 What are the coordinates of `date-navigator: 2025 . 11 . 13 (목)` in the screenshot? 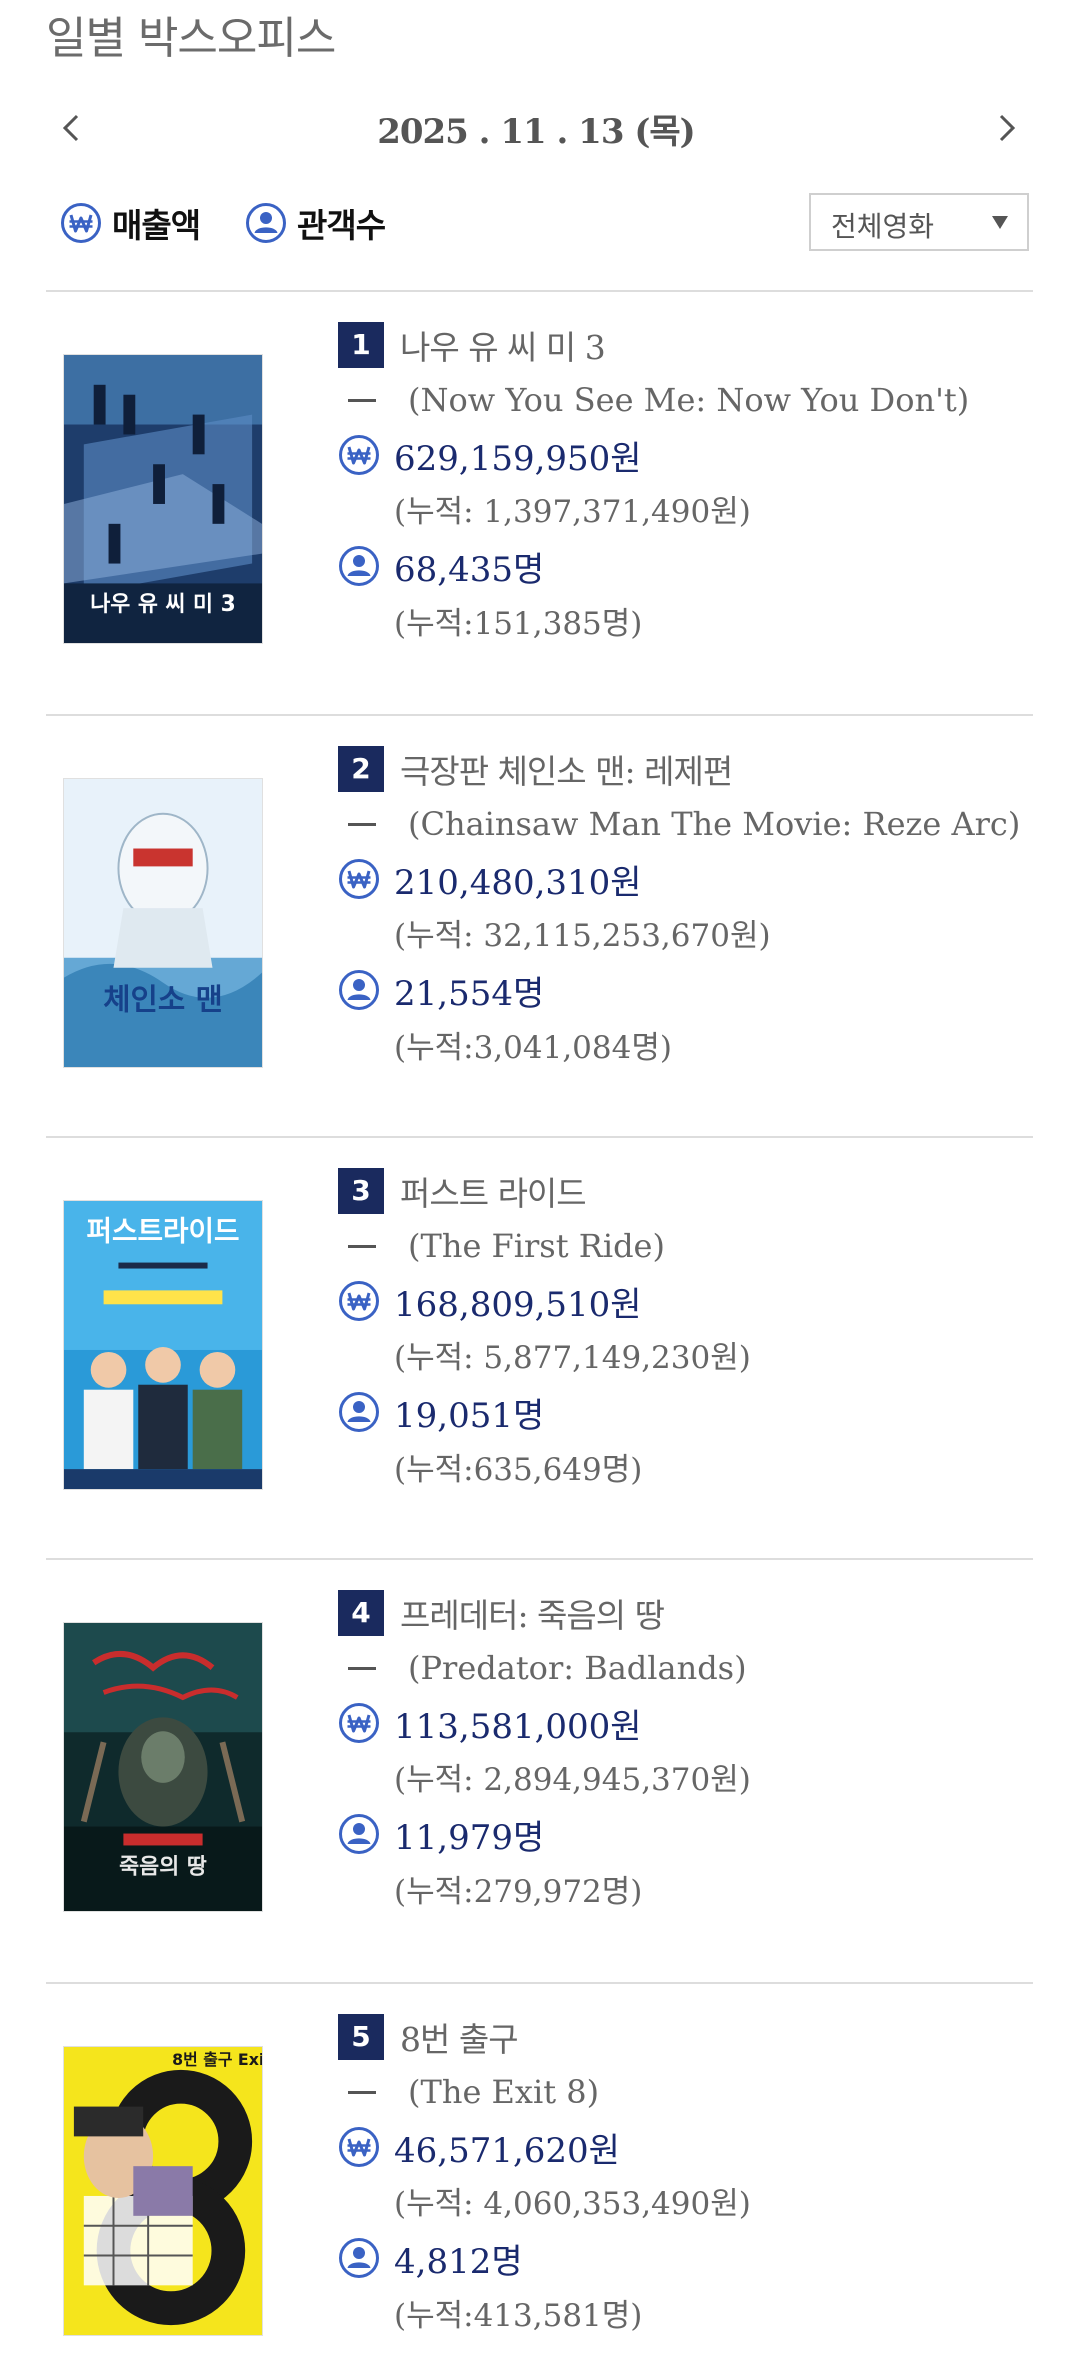 It's located at (536, 130).